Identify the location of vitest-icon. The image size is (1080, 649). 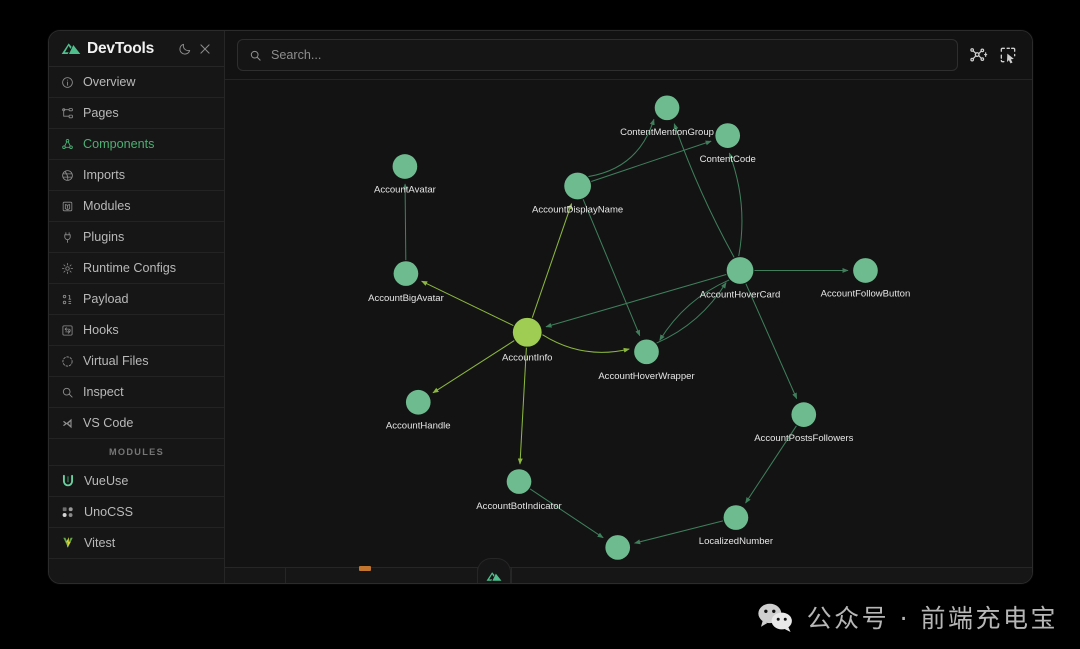
(68, 543).